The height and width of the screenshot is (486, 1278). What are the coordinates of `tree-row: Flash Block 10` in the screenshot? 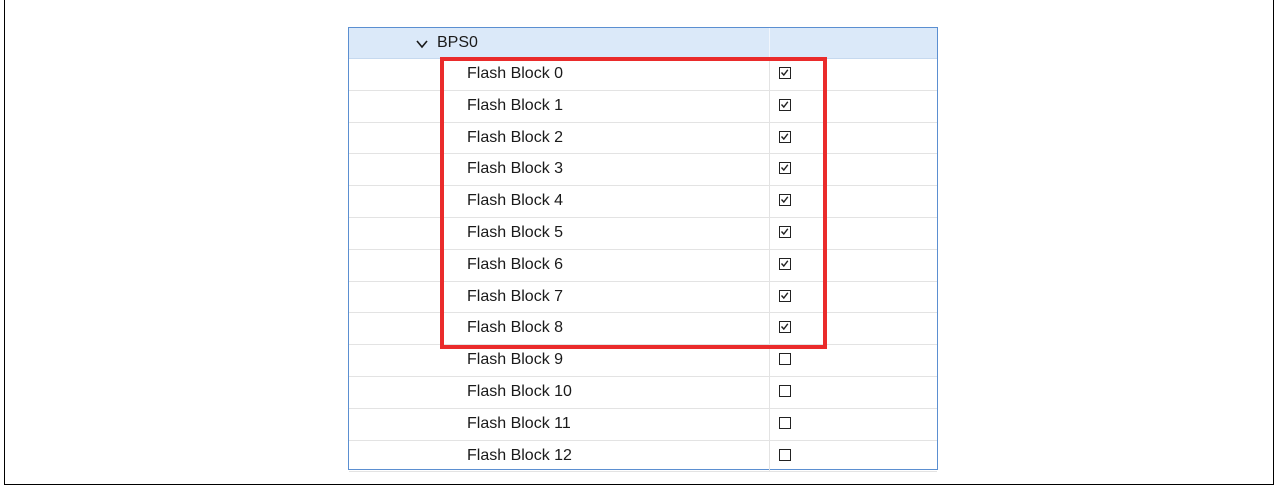 It's located at (643, 393).